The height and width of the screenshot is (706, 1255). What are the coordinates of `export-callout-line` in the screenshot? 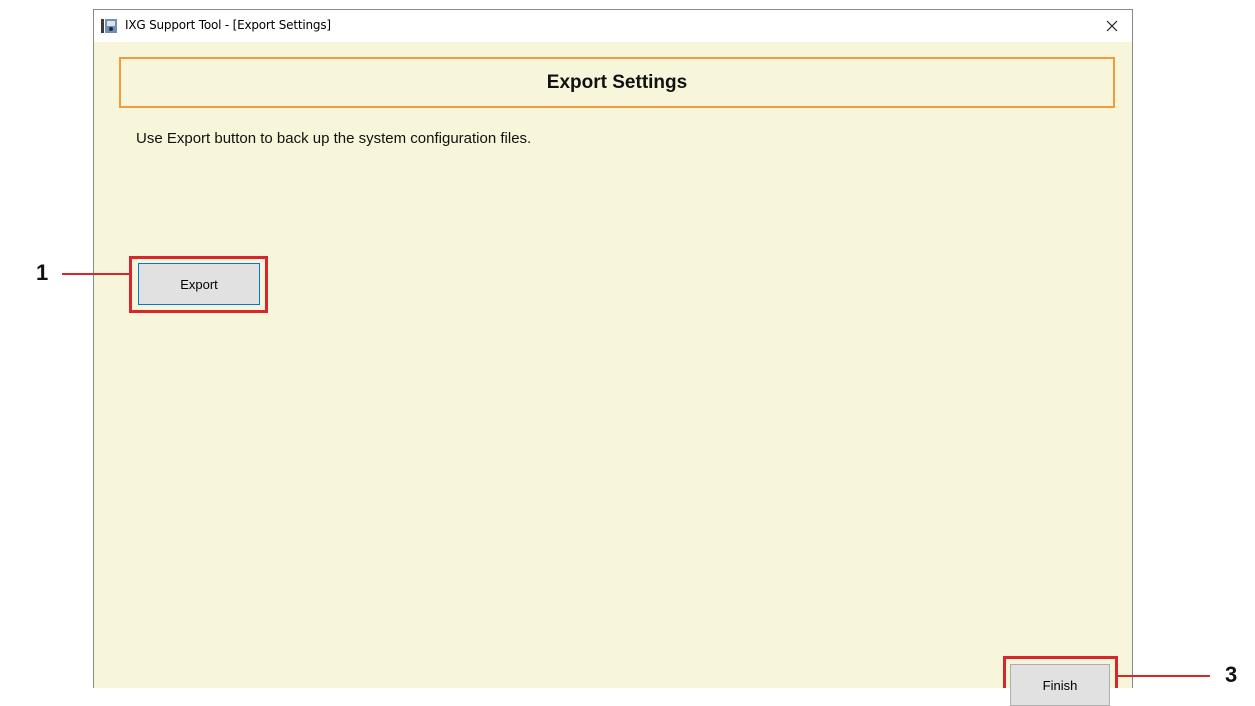 It's located at (95, 274).